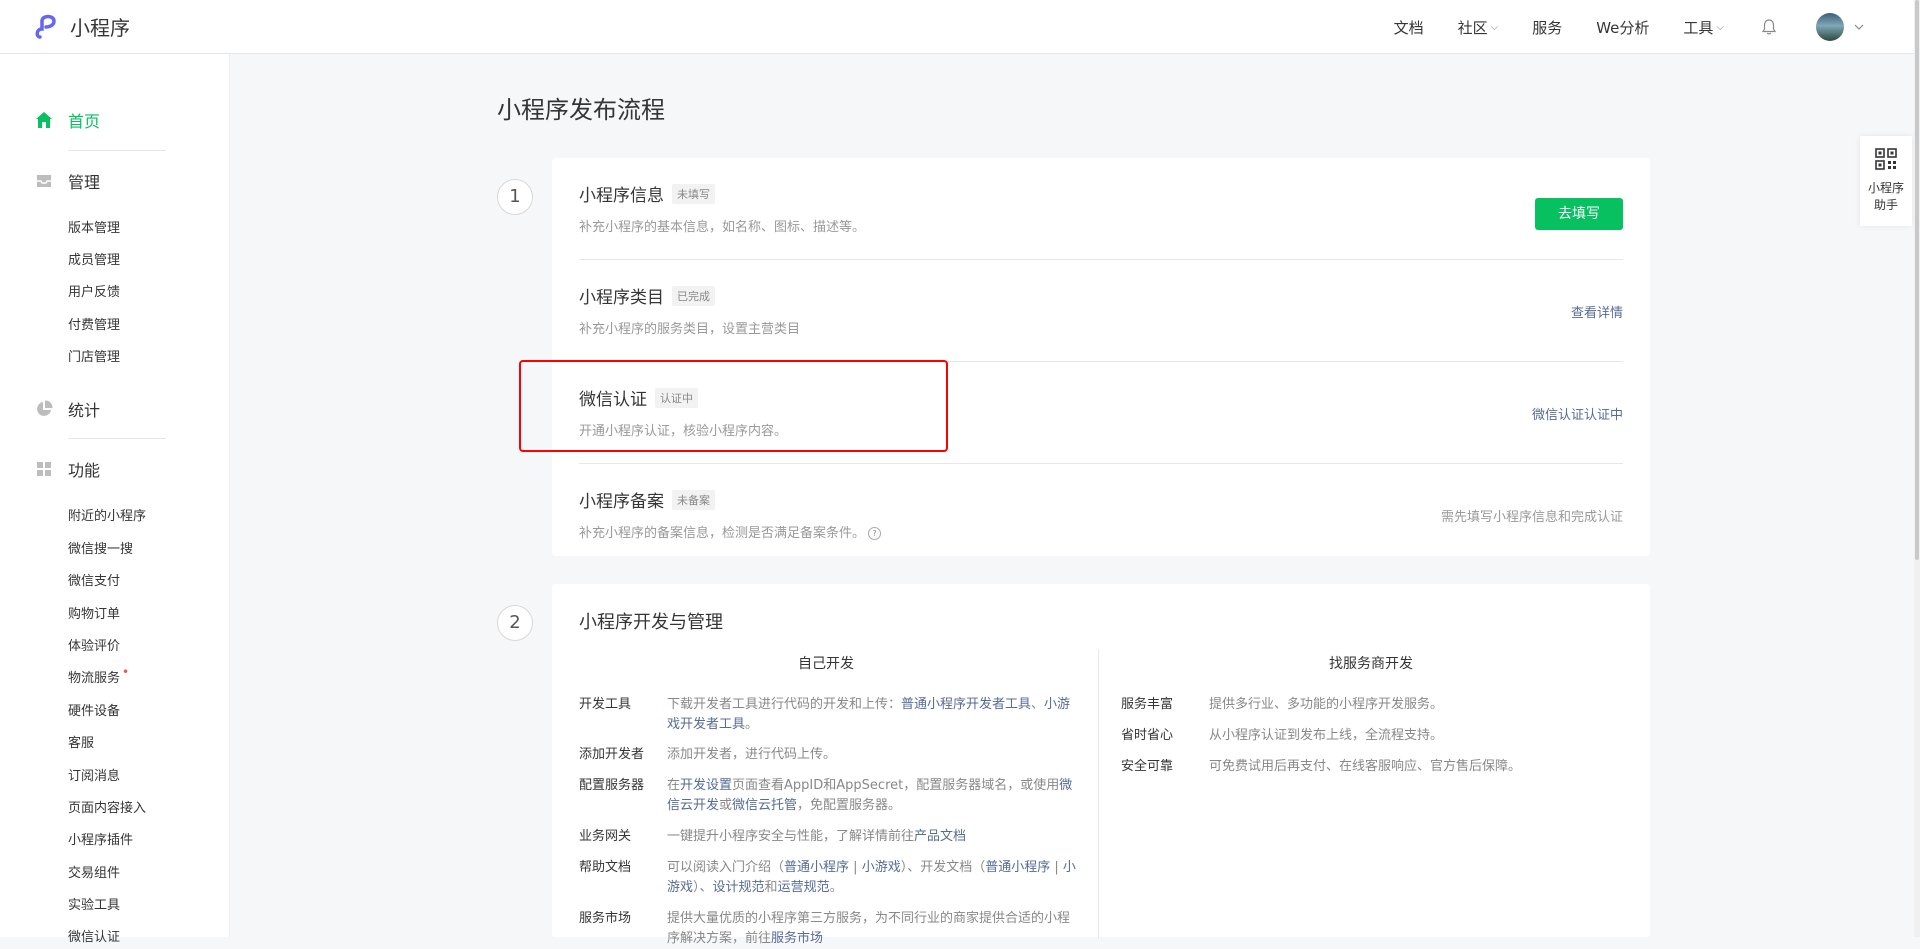 This screenshot has width=1920, height=949. I want to click on nav-docs-label: 文档, so click(1408, 27).